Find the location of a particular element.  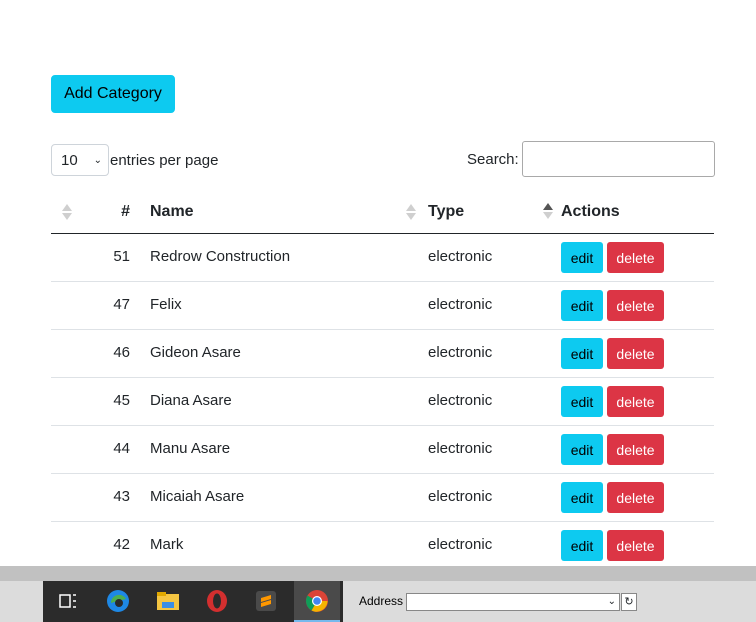

sort-icon is located at coordinates (67, 212).